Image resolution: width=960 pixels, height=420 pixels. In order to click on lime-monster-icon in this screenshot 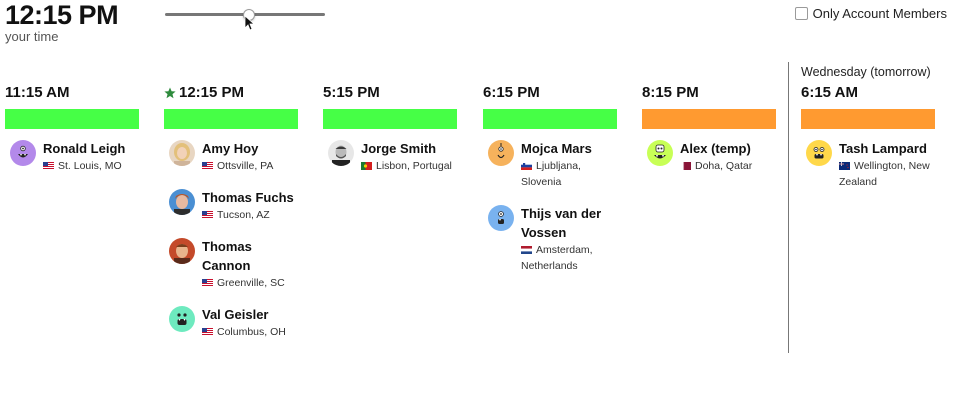, I will do `click(660, 153)`.